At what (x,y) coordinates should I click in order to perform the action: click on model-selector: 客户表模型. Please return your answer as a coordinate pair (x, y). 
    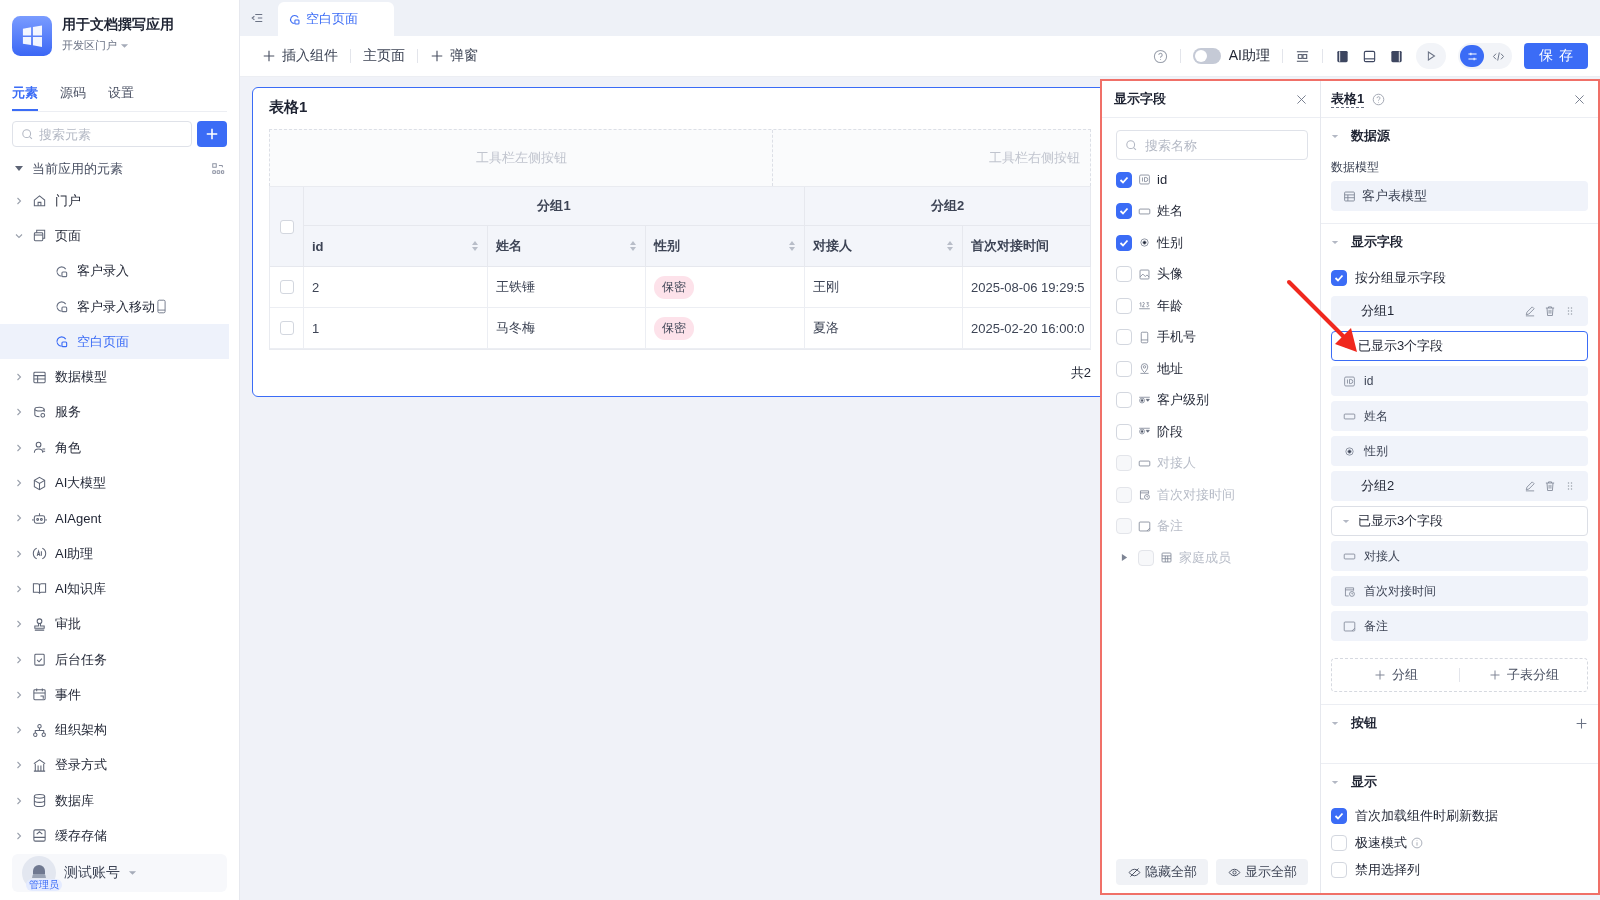
    Looking at the image, I should click on (1459, 196).